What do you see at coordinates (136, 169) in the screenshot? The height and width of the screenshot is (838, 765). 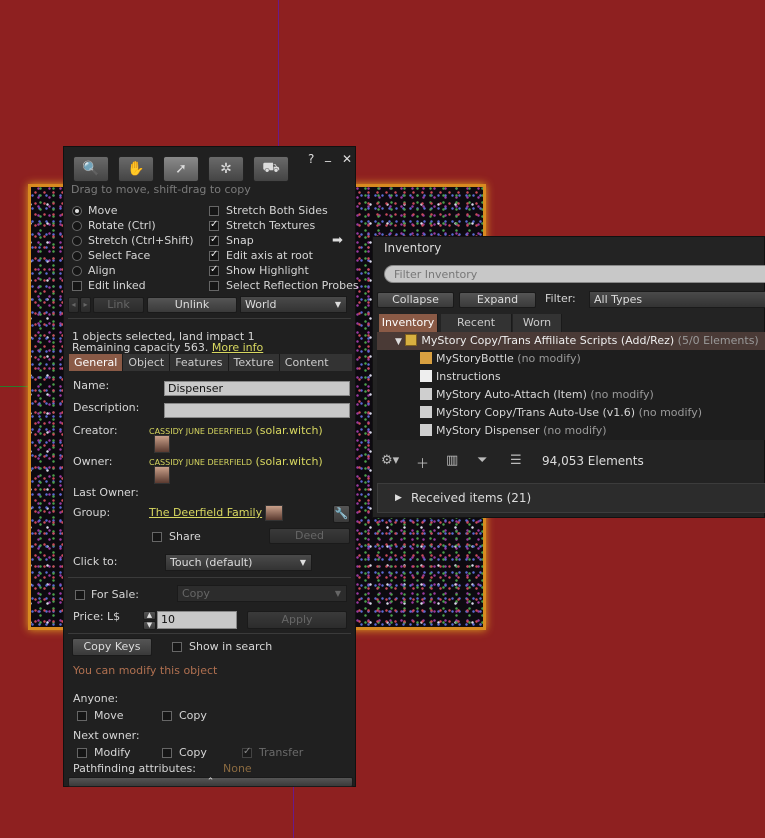 I see `move-tool-button: ✋` at bounding box center [136, 169].